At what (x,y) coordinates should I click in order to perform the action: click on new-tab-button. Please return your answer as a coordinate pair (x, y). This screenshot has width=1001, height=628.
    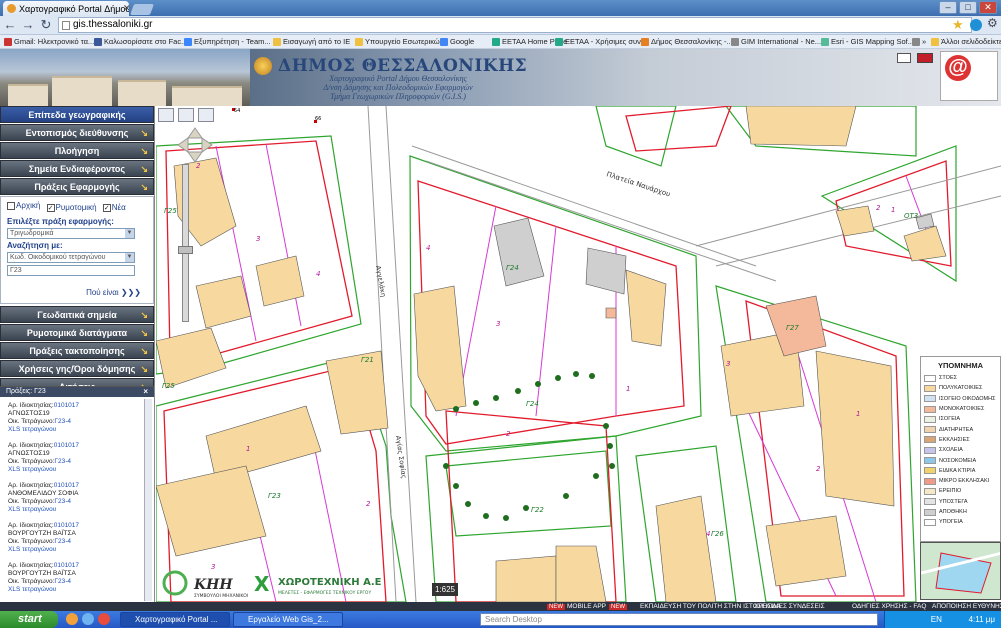
    Looking at the image, I should click on (142, 9).